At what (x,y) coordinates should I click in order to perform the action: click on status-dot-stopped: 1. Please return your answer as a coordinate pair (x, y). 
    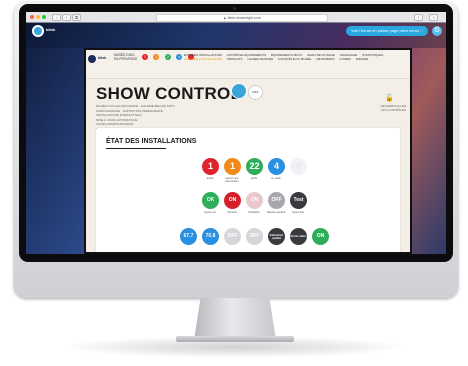
    Looking at the image, I should click on (145, 57).